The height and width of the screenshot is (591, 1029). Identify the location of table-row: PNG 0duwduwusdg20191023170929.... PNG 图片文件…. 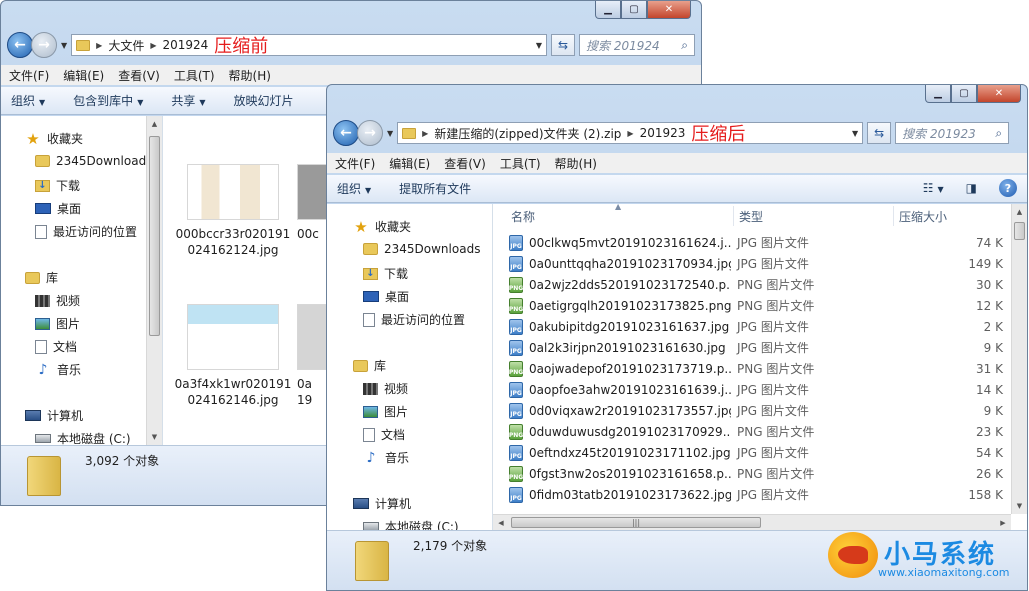
(756, 431).